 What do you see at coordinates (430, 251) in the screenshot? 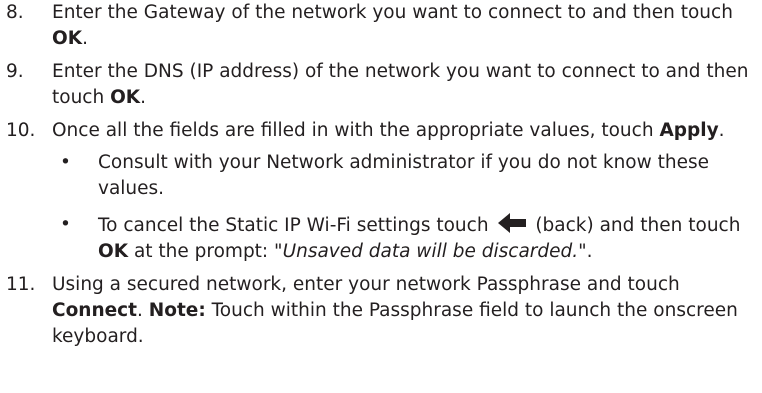
I see `prompt-message: Unsaved data will be discarded.` at bounding box center [430, 251].